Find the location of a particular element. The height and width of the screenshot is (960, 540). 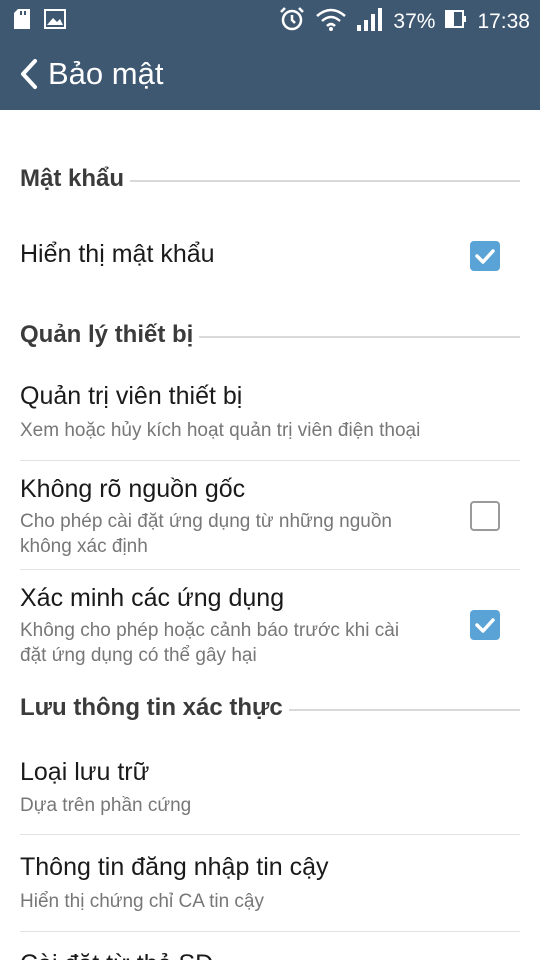

setting-show-password: Hiển thị mật khẩu is located at coordinates (270, 257).